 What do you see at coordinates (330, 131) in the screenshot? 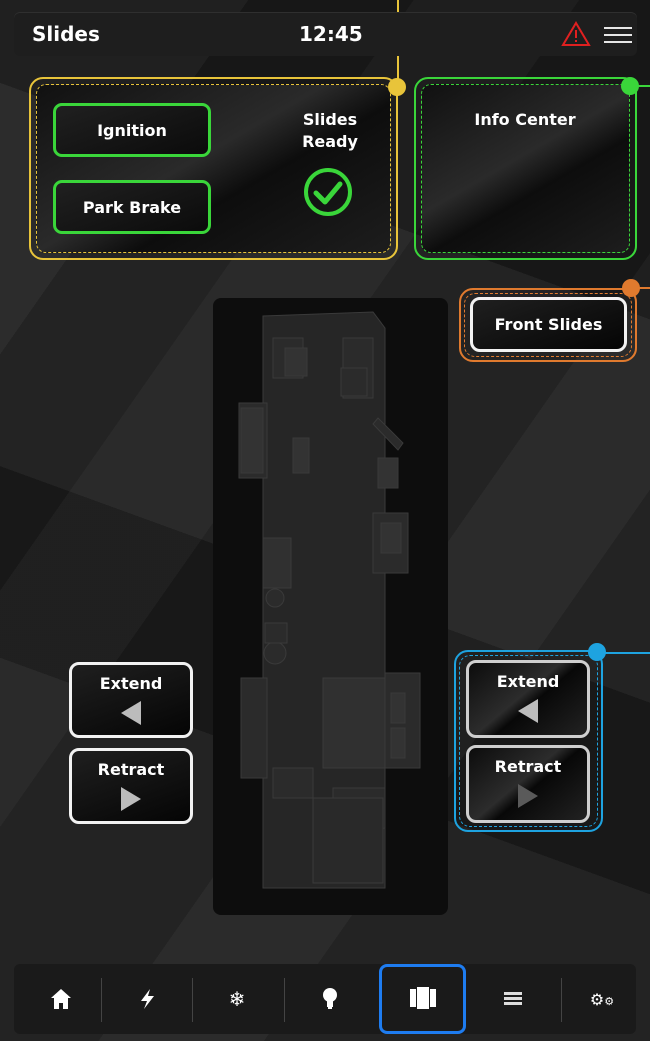
I see `slides-ready-label: Slides Ready` at bounding box center [330, 131].